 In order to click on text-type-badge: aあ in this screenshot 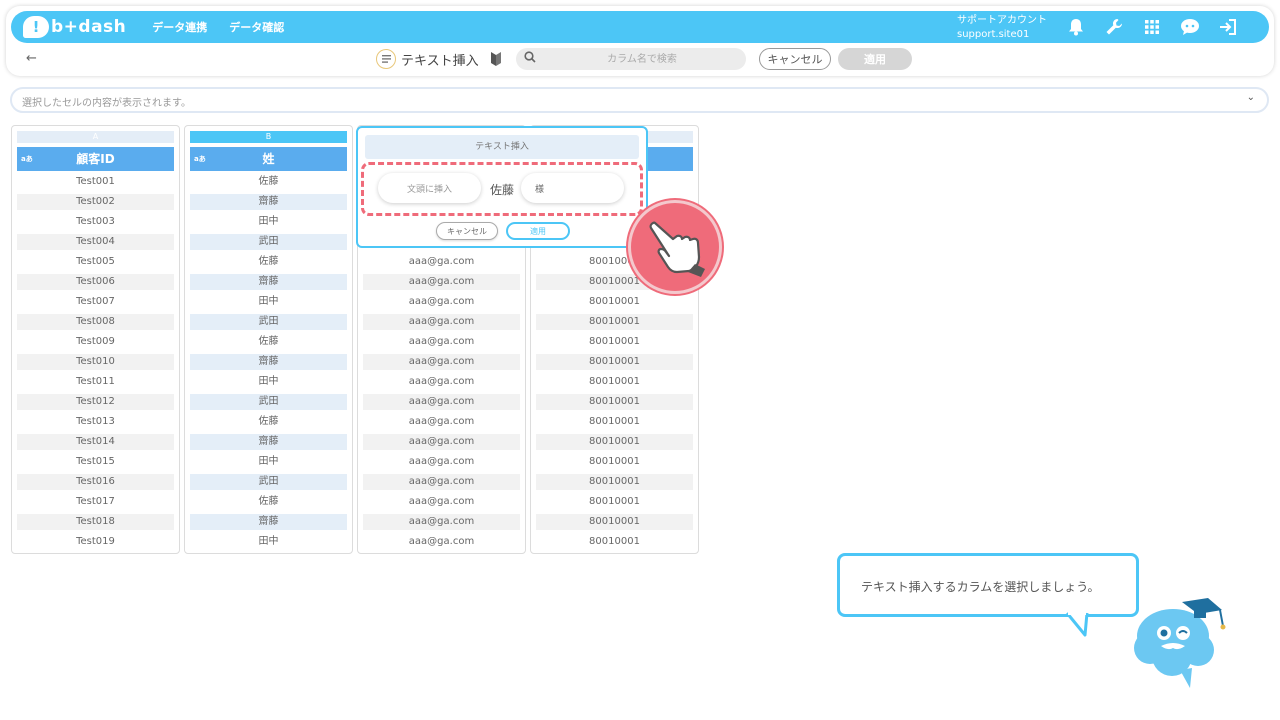, I will do `click(200, 159)`.